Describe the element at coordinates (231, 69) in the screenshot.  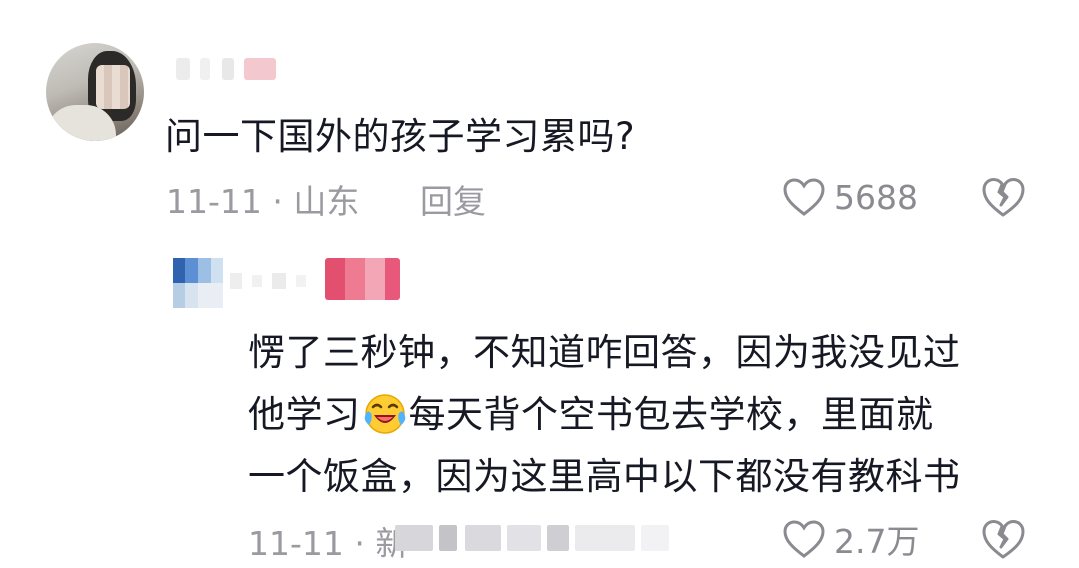
I see `commenter-name-blurred` at that location.